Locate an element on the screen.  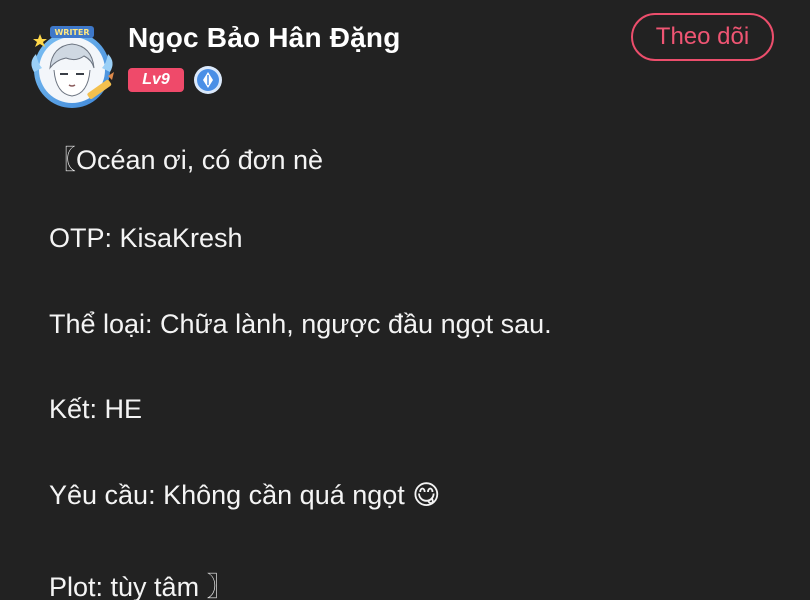
author-avatar: WRITER is located at coordinates (72, 66).